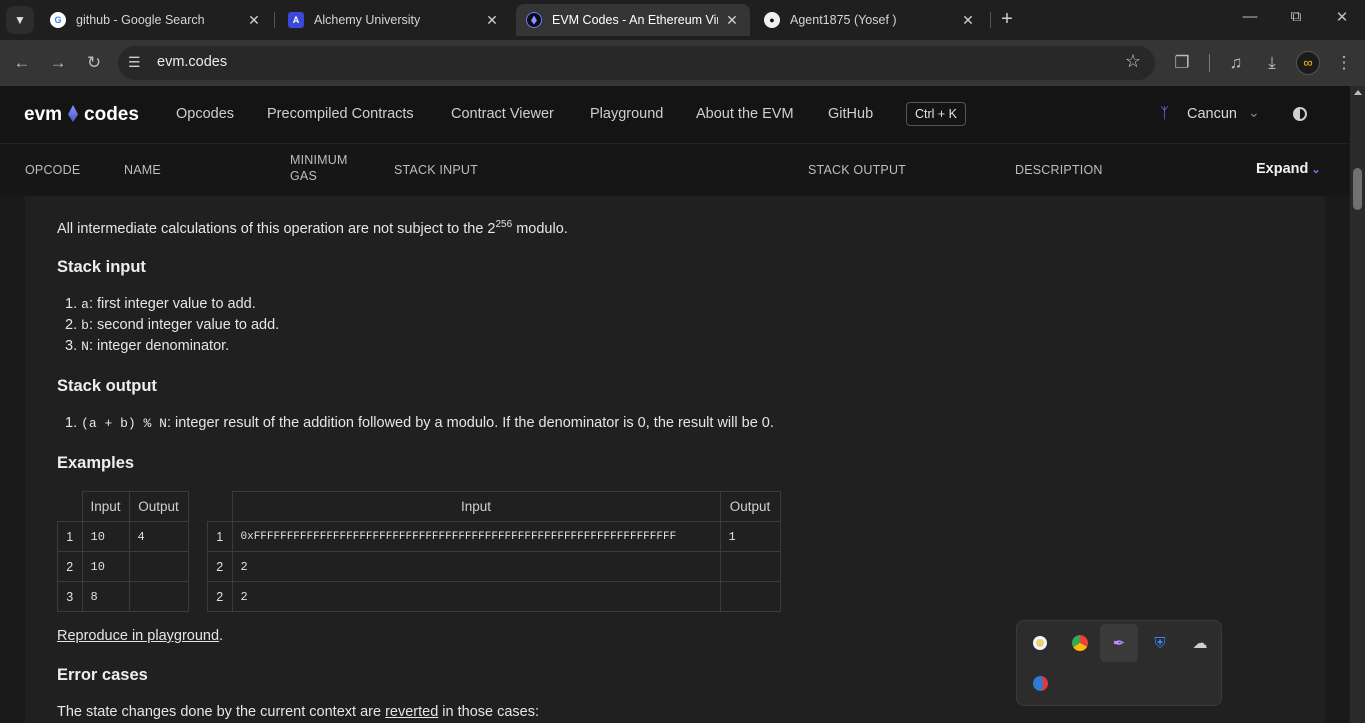 The height and width of the screenshot is (723, 1365). What do you see at coordinates (1342, 17) in the screenshot?
I see `close-window-icon: ✕` at bounding box center [1342, 17].